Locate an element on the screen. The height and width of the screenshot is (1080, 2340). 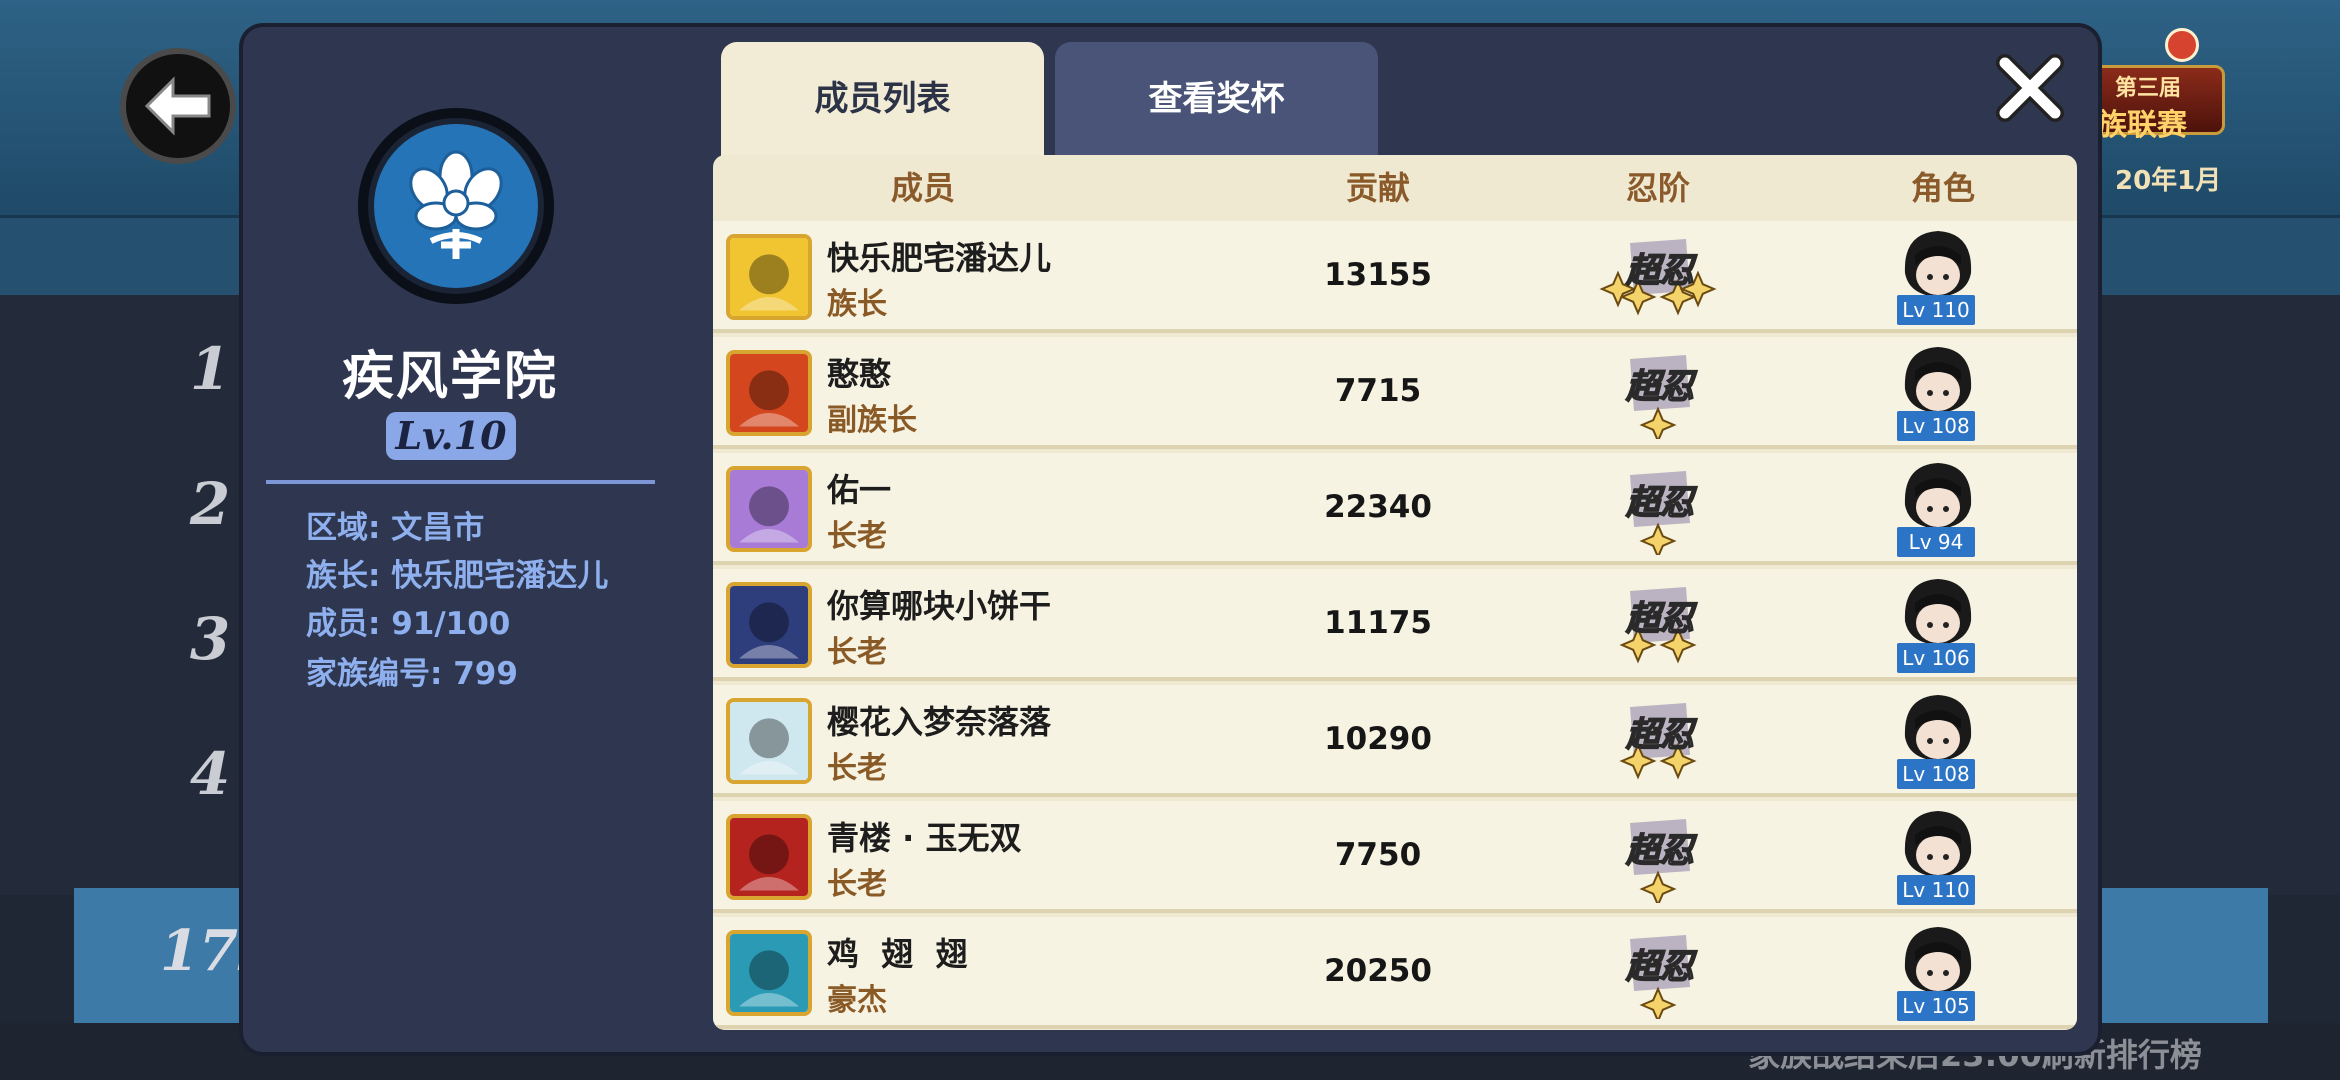
tab-view-trophies: 查看奖杯 is located at coordinates (1216, 99).